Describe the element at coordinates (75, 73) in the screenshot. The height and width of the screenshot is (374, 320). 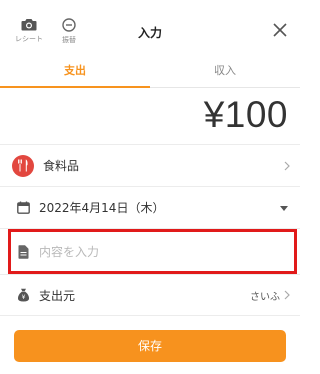
I see `tab-expense: 支出` at that location.